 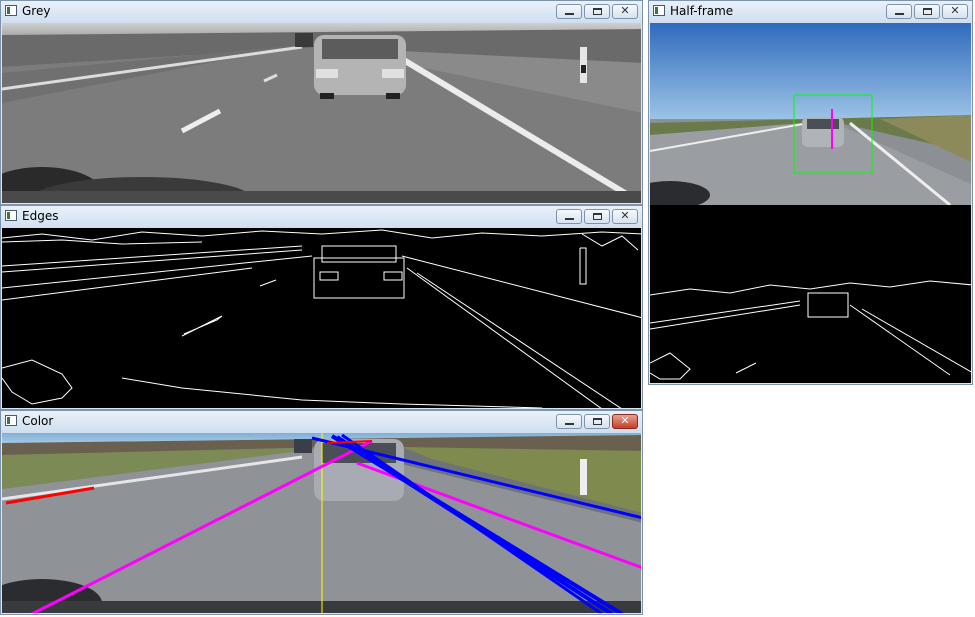 I want to click on half-frame-titlebar: Half-frame ✕, so click(x=810, y=12).